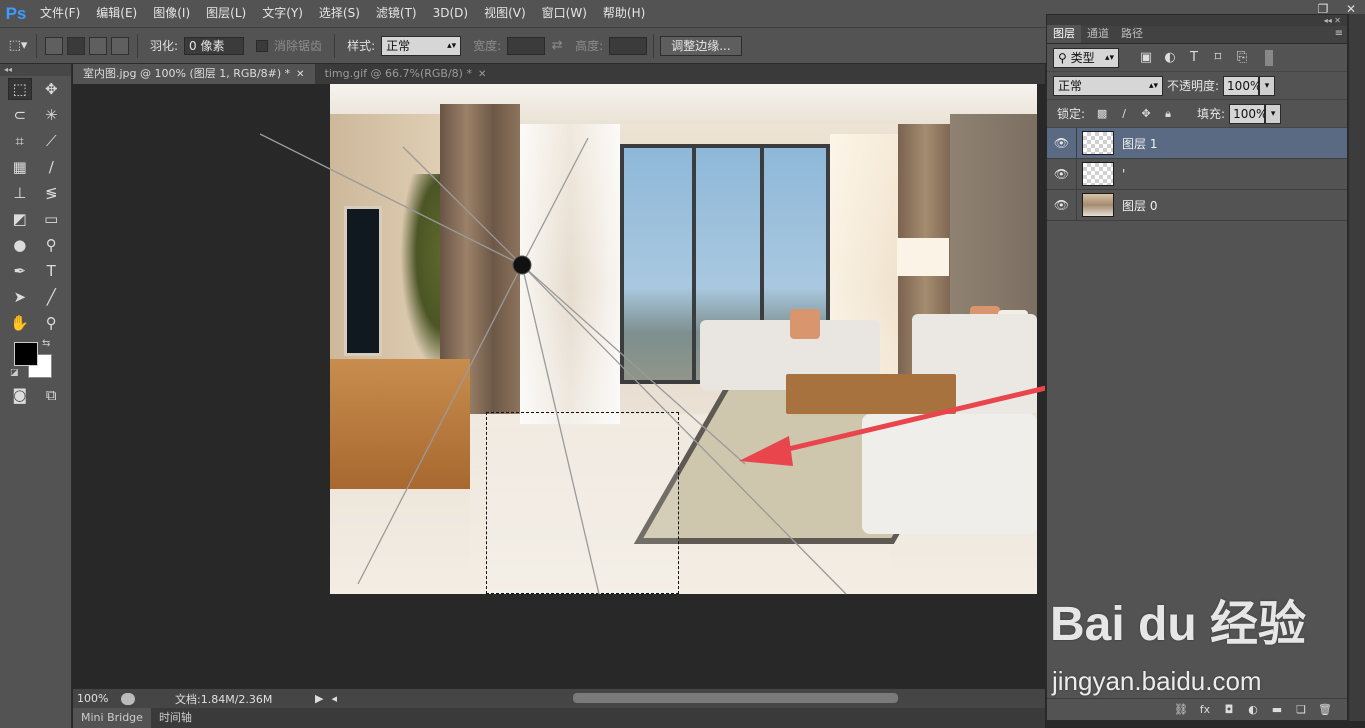 This screenshot has width=1365, height=728. Describe the element at coordinates (1197, 174) in the screenshot. I see `layer-row: 👁︎ '` at that location.